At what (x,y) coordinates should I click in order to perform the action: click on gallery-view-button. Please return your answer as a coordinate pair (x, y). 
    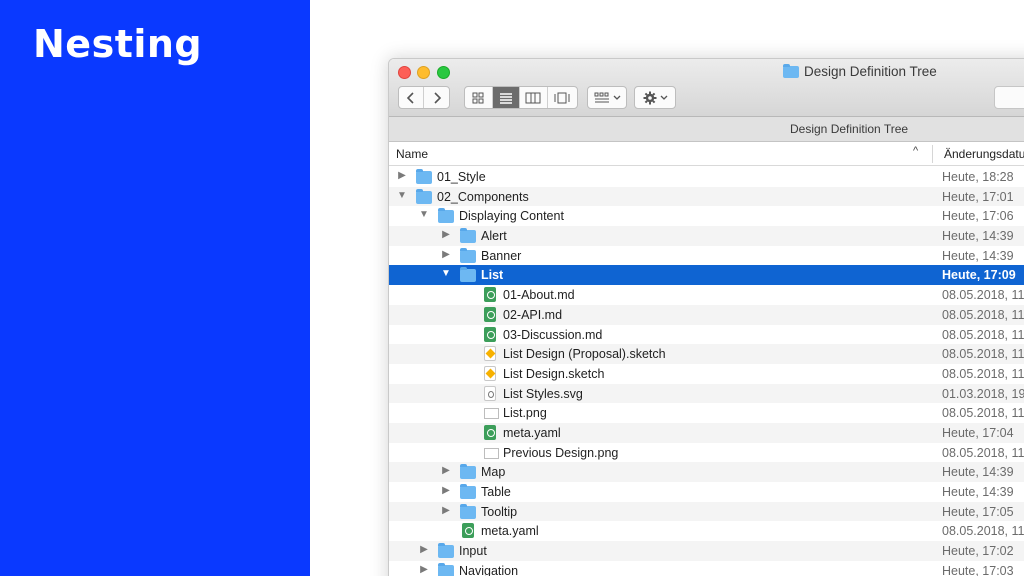
    Looking at the image, I should click on (562, 97).